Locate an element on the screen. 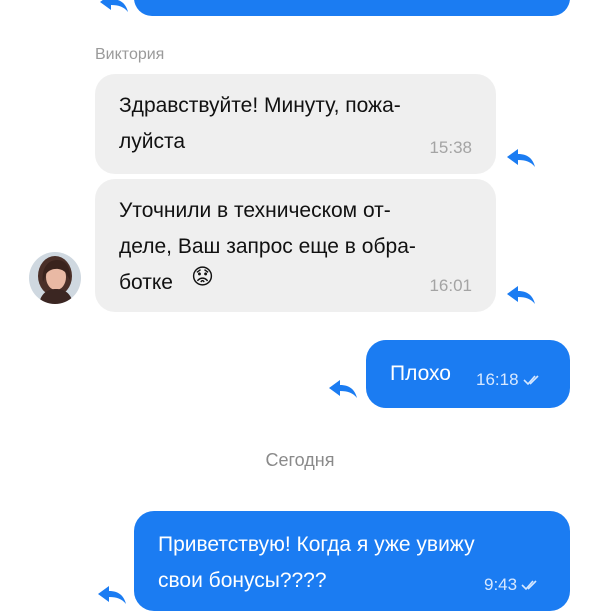  day-separator: Сегодня is located at coordinates (300, 460).